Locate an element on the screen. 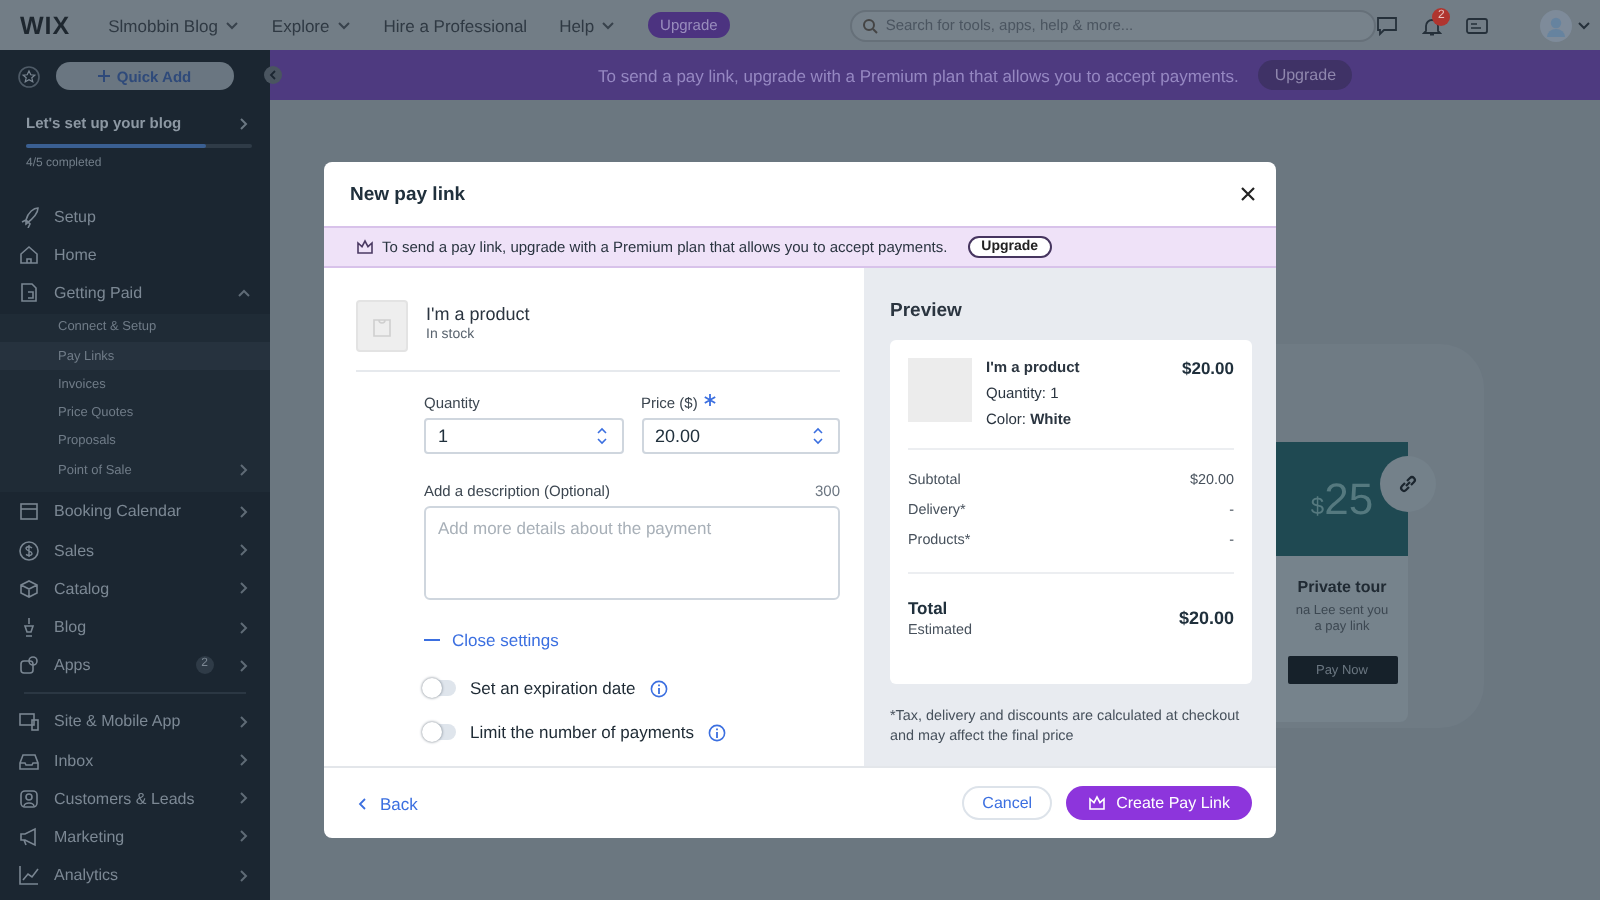  rocket-icon is located at coordinates (29, 217).